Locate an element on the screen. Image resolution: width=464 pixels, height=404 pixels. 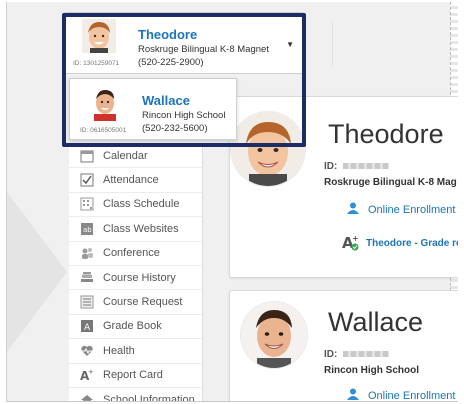
sidebar-item-label: Calendar is located at coordinates (125, 155).